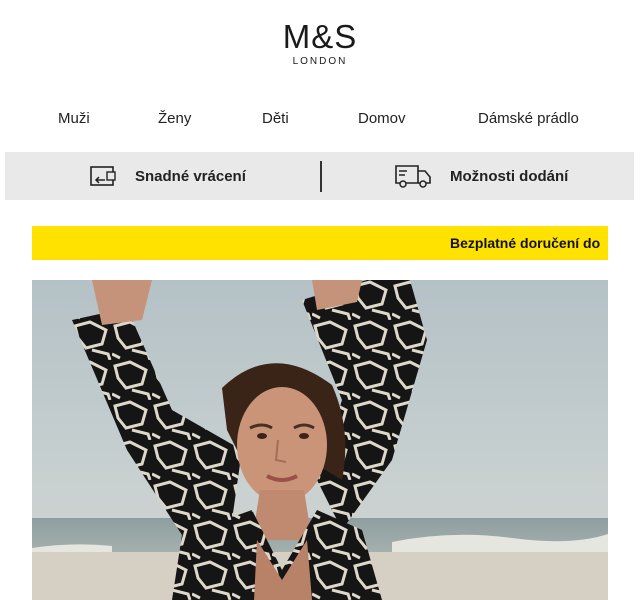 Image resolution: width=640 pixels, height=600 pixels. What do you see at coordinates (382, 118) in the screenshot?
I see `nav-item-domov: Domov` at bounding box center [382, 118].